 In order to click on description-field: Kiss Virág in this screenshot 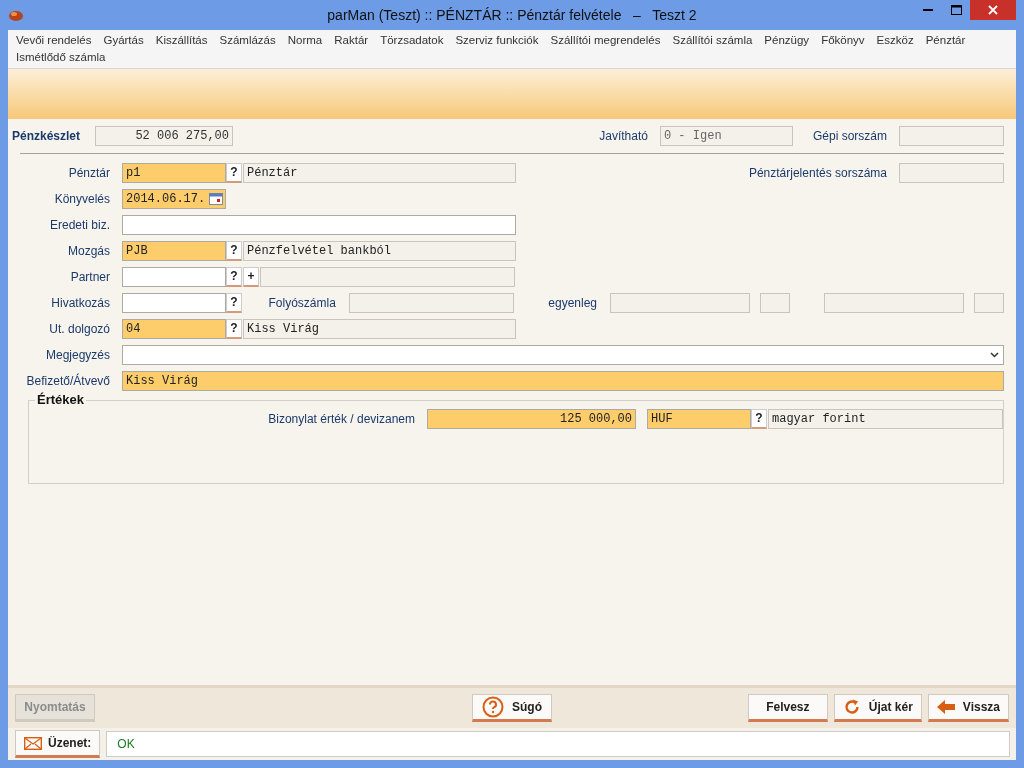, I will do `click(379, 329)`.